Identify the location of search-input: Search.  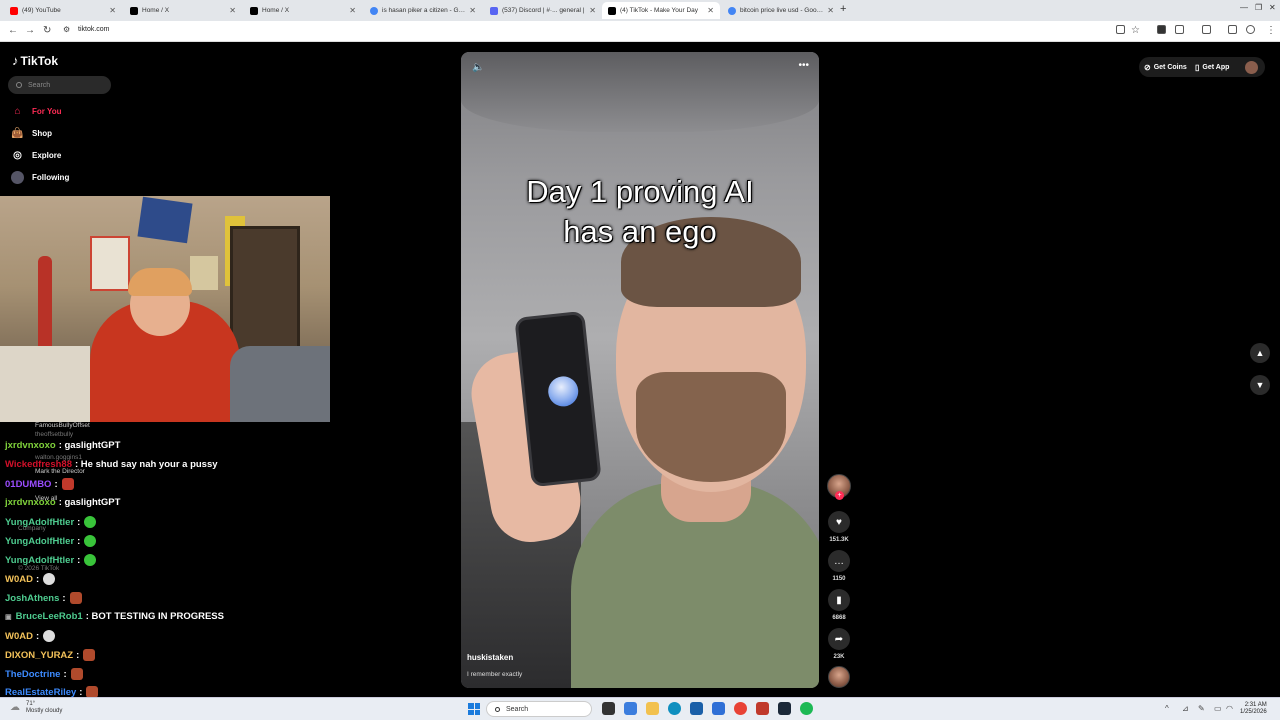
(59, 85).